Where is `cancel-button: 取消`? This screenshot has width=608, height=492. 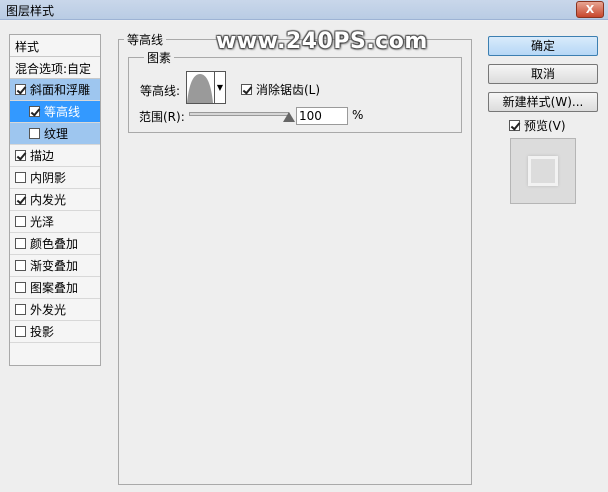 cancel-button: 取消 is located at coordinates (543, 74).